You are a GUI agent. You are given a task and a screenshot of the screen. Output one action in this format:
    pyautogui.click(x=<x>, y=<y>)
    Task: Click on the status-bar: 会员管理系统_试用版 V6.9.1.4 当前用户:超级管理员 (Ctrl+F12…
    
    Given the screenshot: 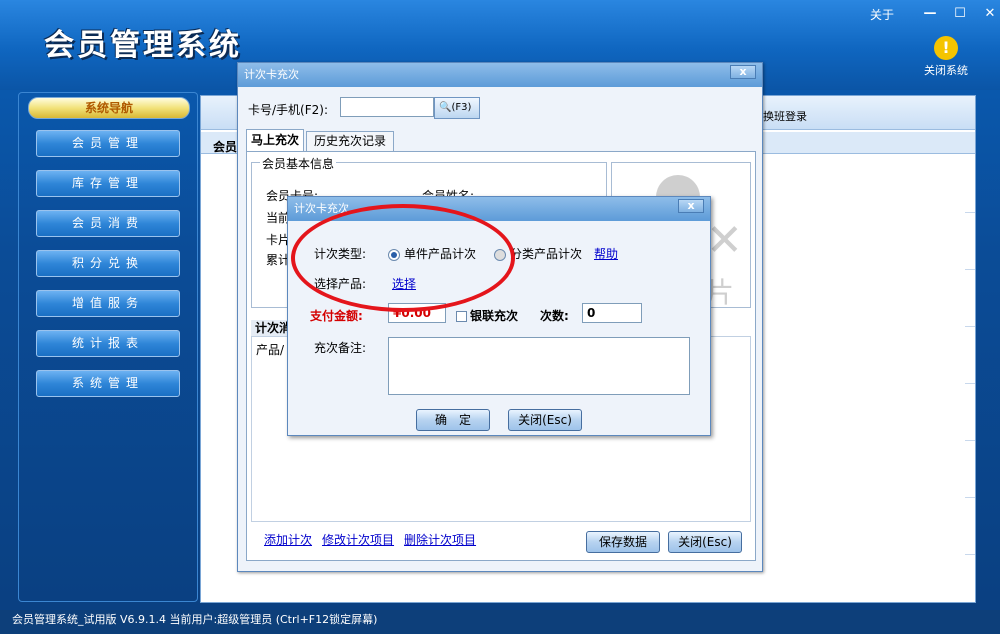 What is the action you would take?
    pyautogui.click(x=500, y=622)
    